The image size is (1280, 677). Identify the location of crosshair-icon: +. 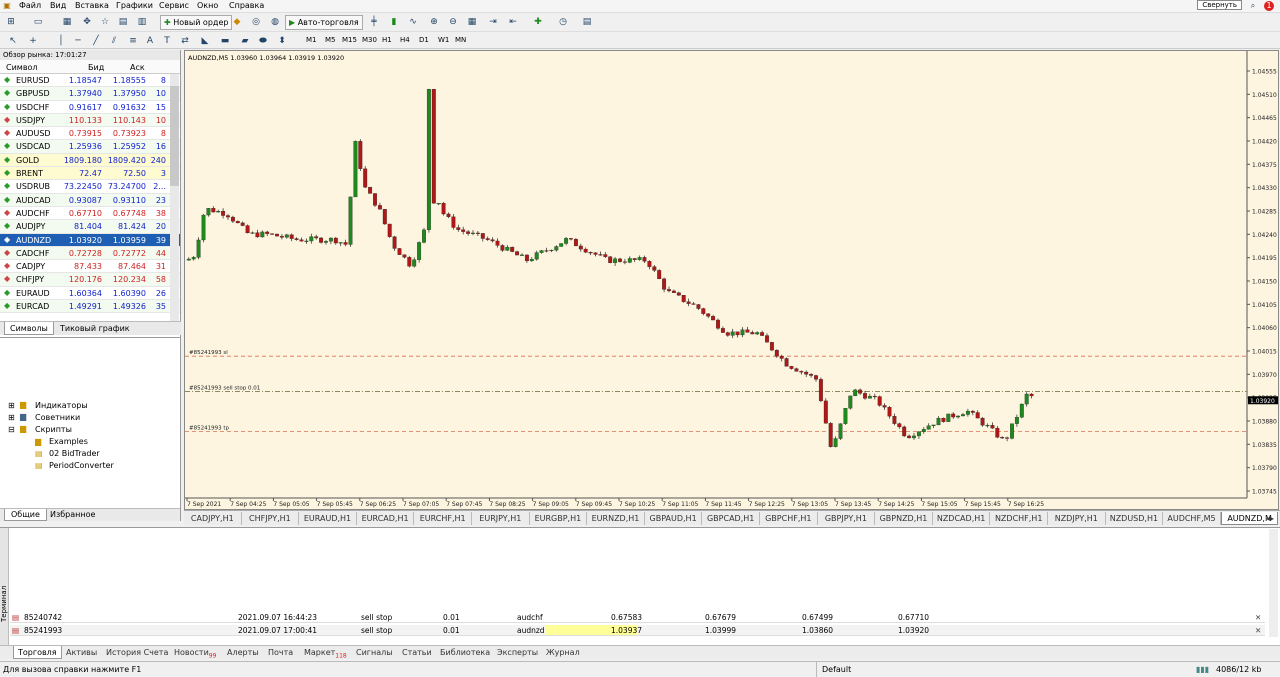
(33, 41).